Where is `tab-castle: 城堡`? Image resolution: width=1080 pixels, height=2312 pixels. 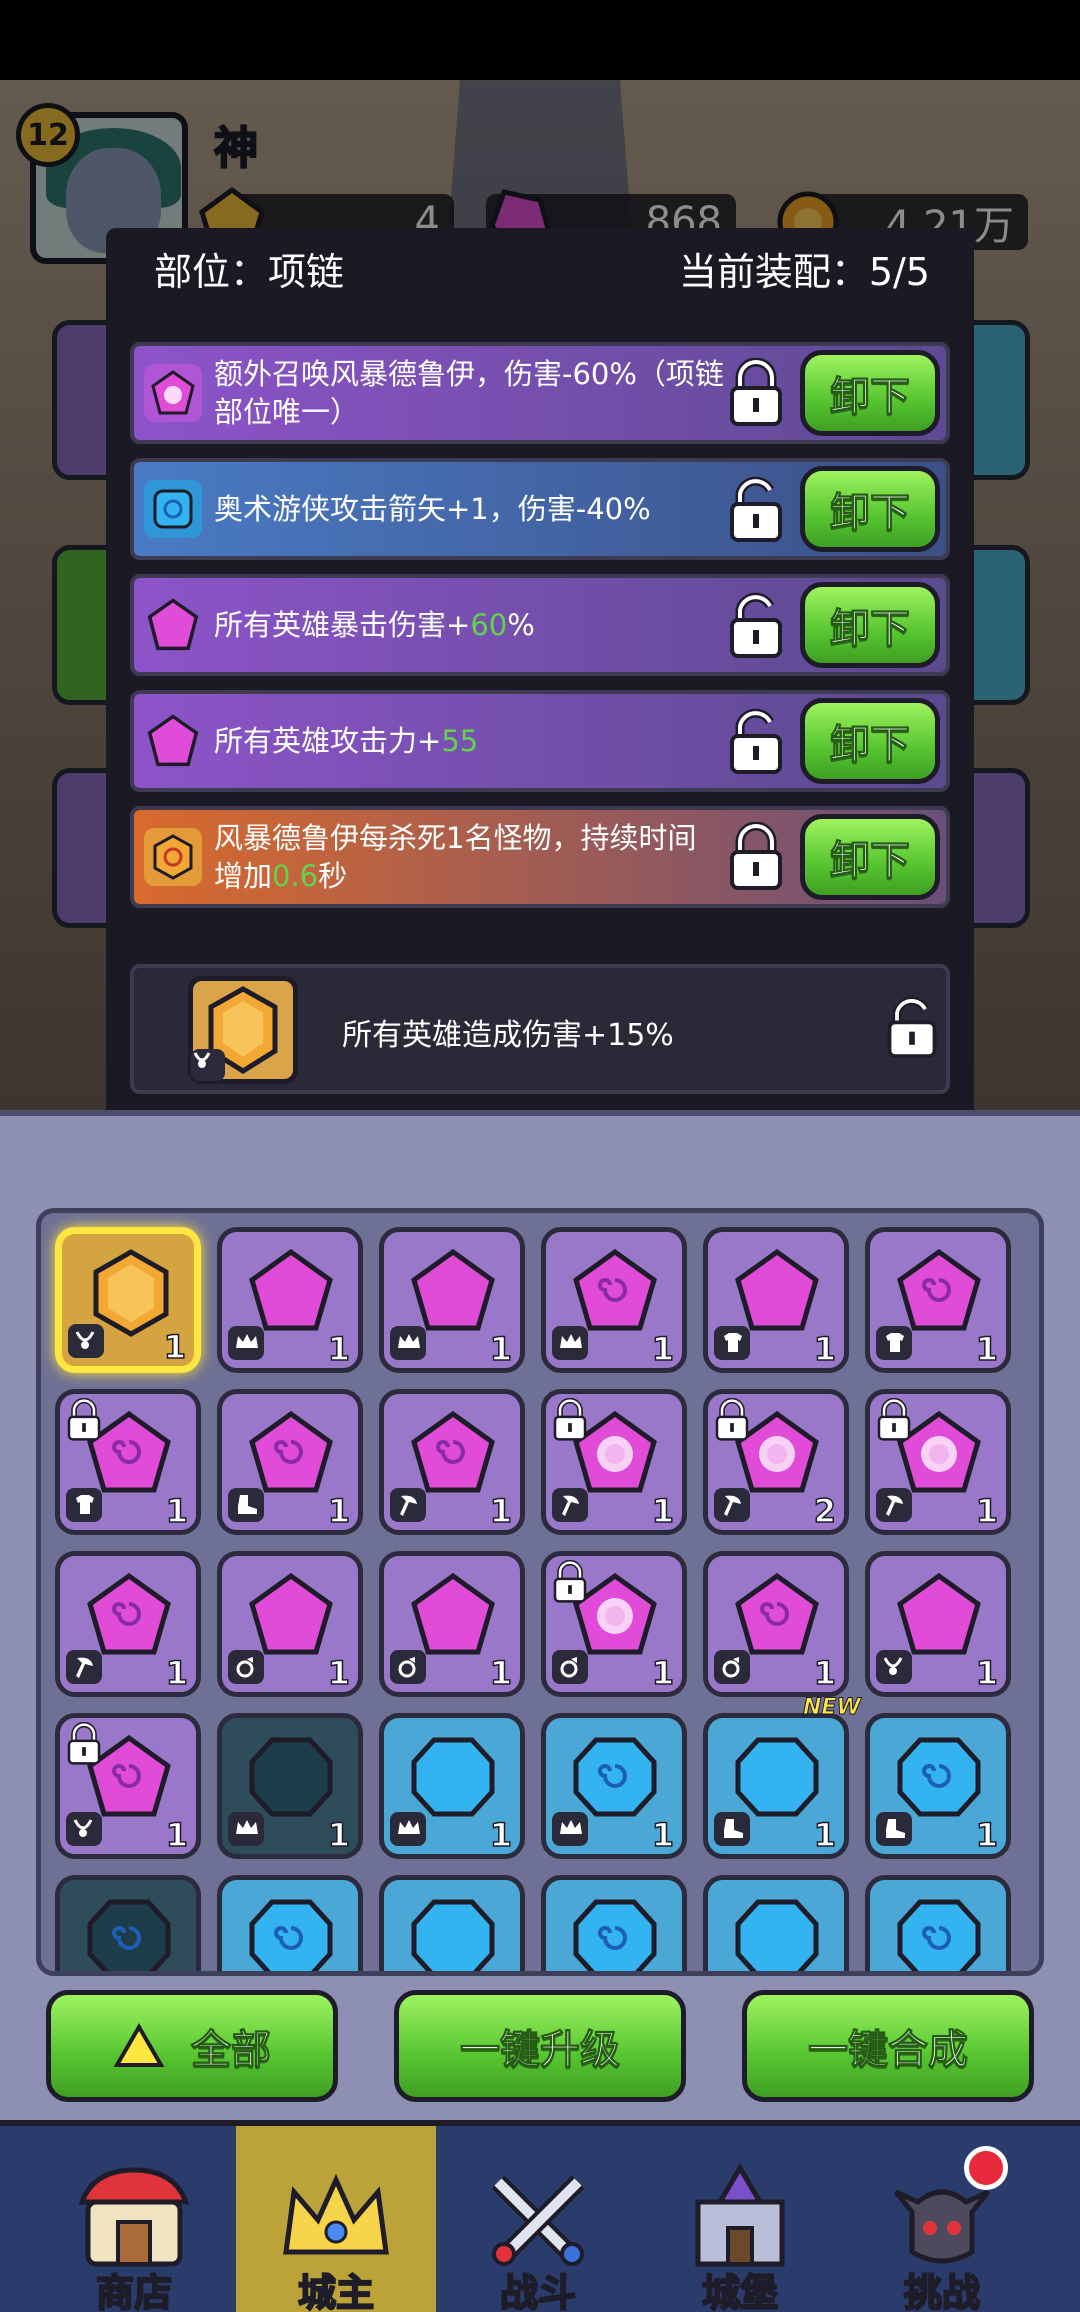
tab-castle: 城堡 is located at coordinates (740, 2219).